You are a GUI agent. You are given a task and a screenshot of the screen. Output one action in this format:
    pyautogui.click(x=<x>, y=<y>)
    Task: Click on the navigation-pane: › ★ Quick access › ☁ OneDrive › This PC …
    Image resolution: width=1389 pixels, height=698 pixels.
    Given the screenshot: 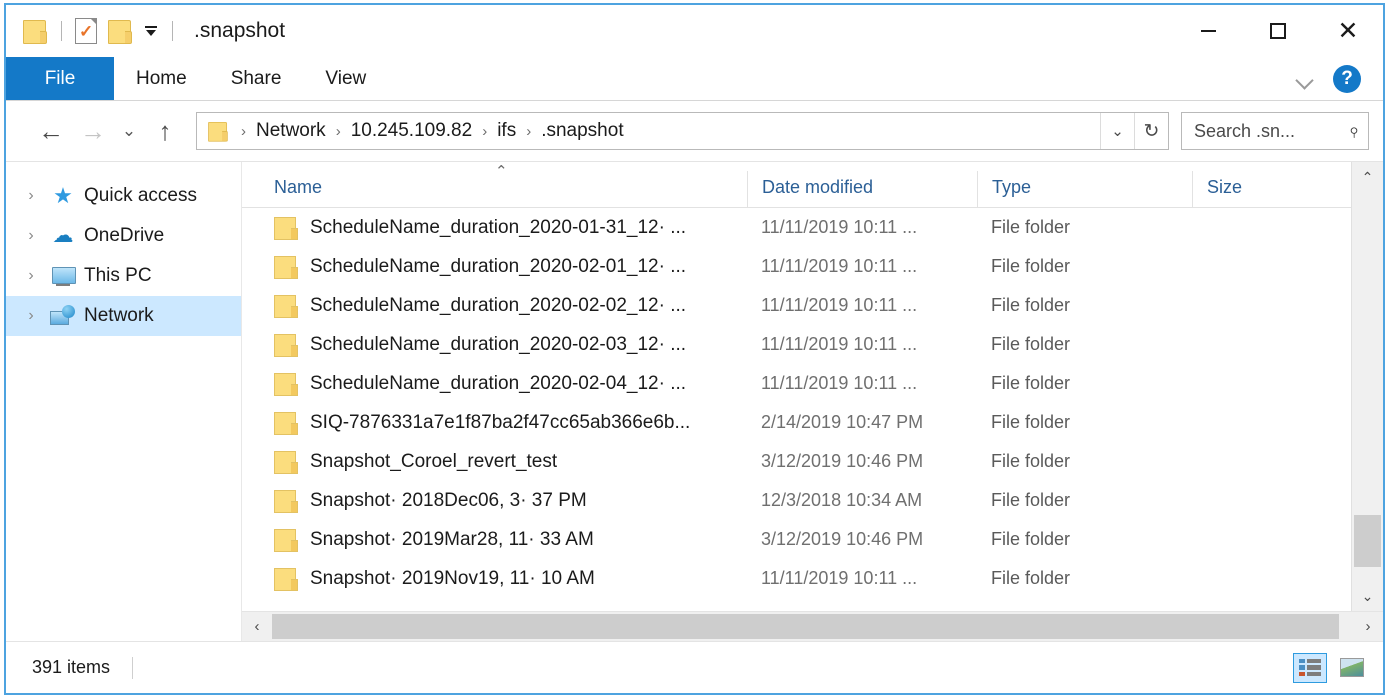 What is the action you would take?
    pyautogui.click(x=124, y=401)
    